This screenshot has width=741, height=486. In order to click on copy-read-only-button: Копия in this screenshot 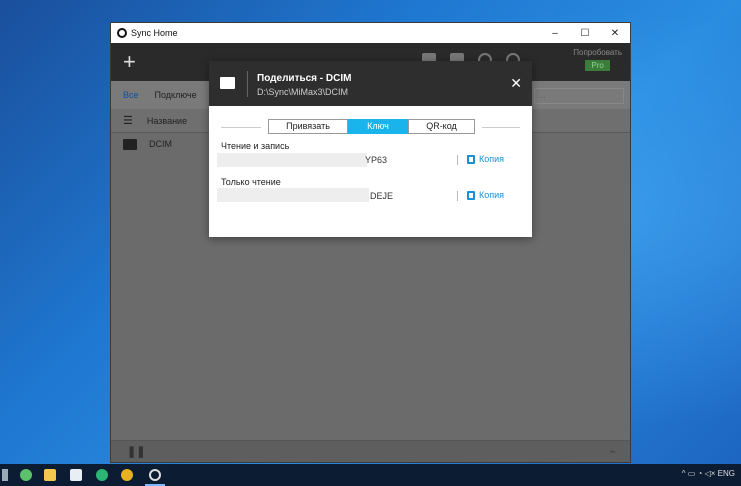, I will do `click(485, 195)`.